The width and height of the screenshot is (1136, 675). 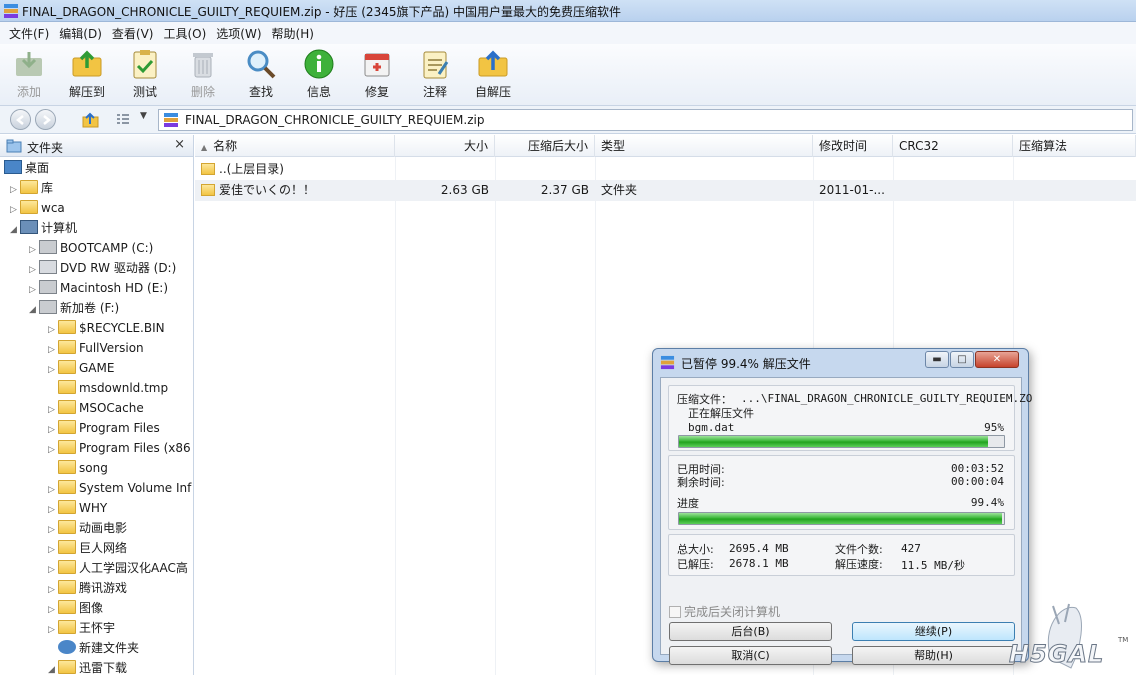 I want to click on forward-button, so click(x=45, y=119).